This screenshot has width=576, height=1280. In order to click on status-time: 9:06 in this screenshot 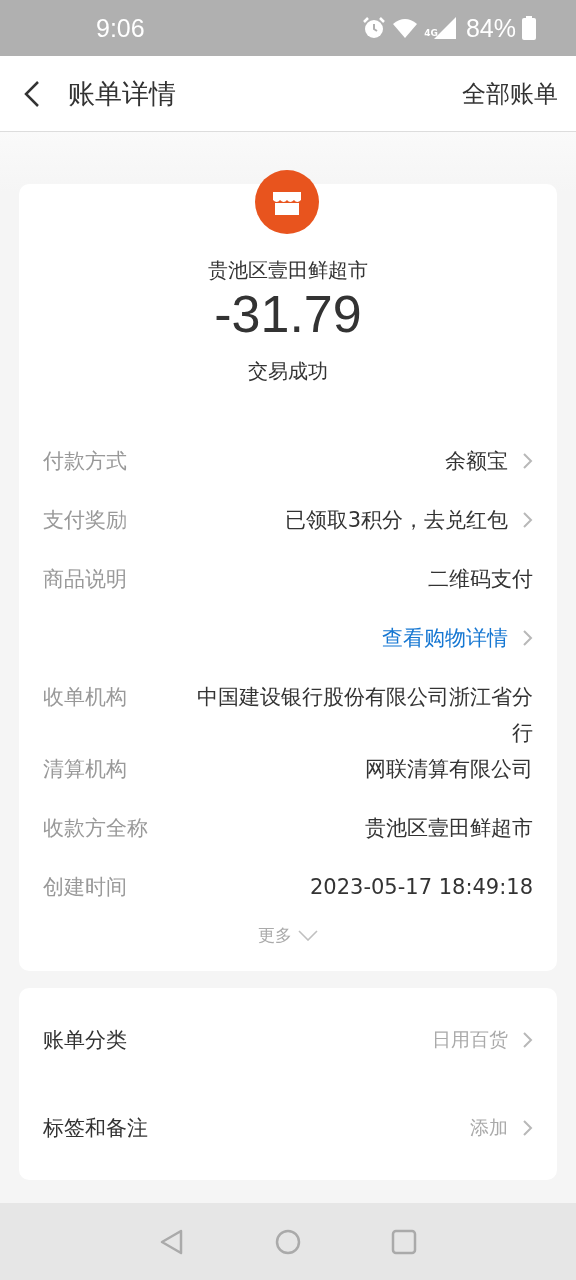, I will do `click(120, 28)`.